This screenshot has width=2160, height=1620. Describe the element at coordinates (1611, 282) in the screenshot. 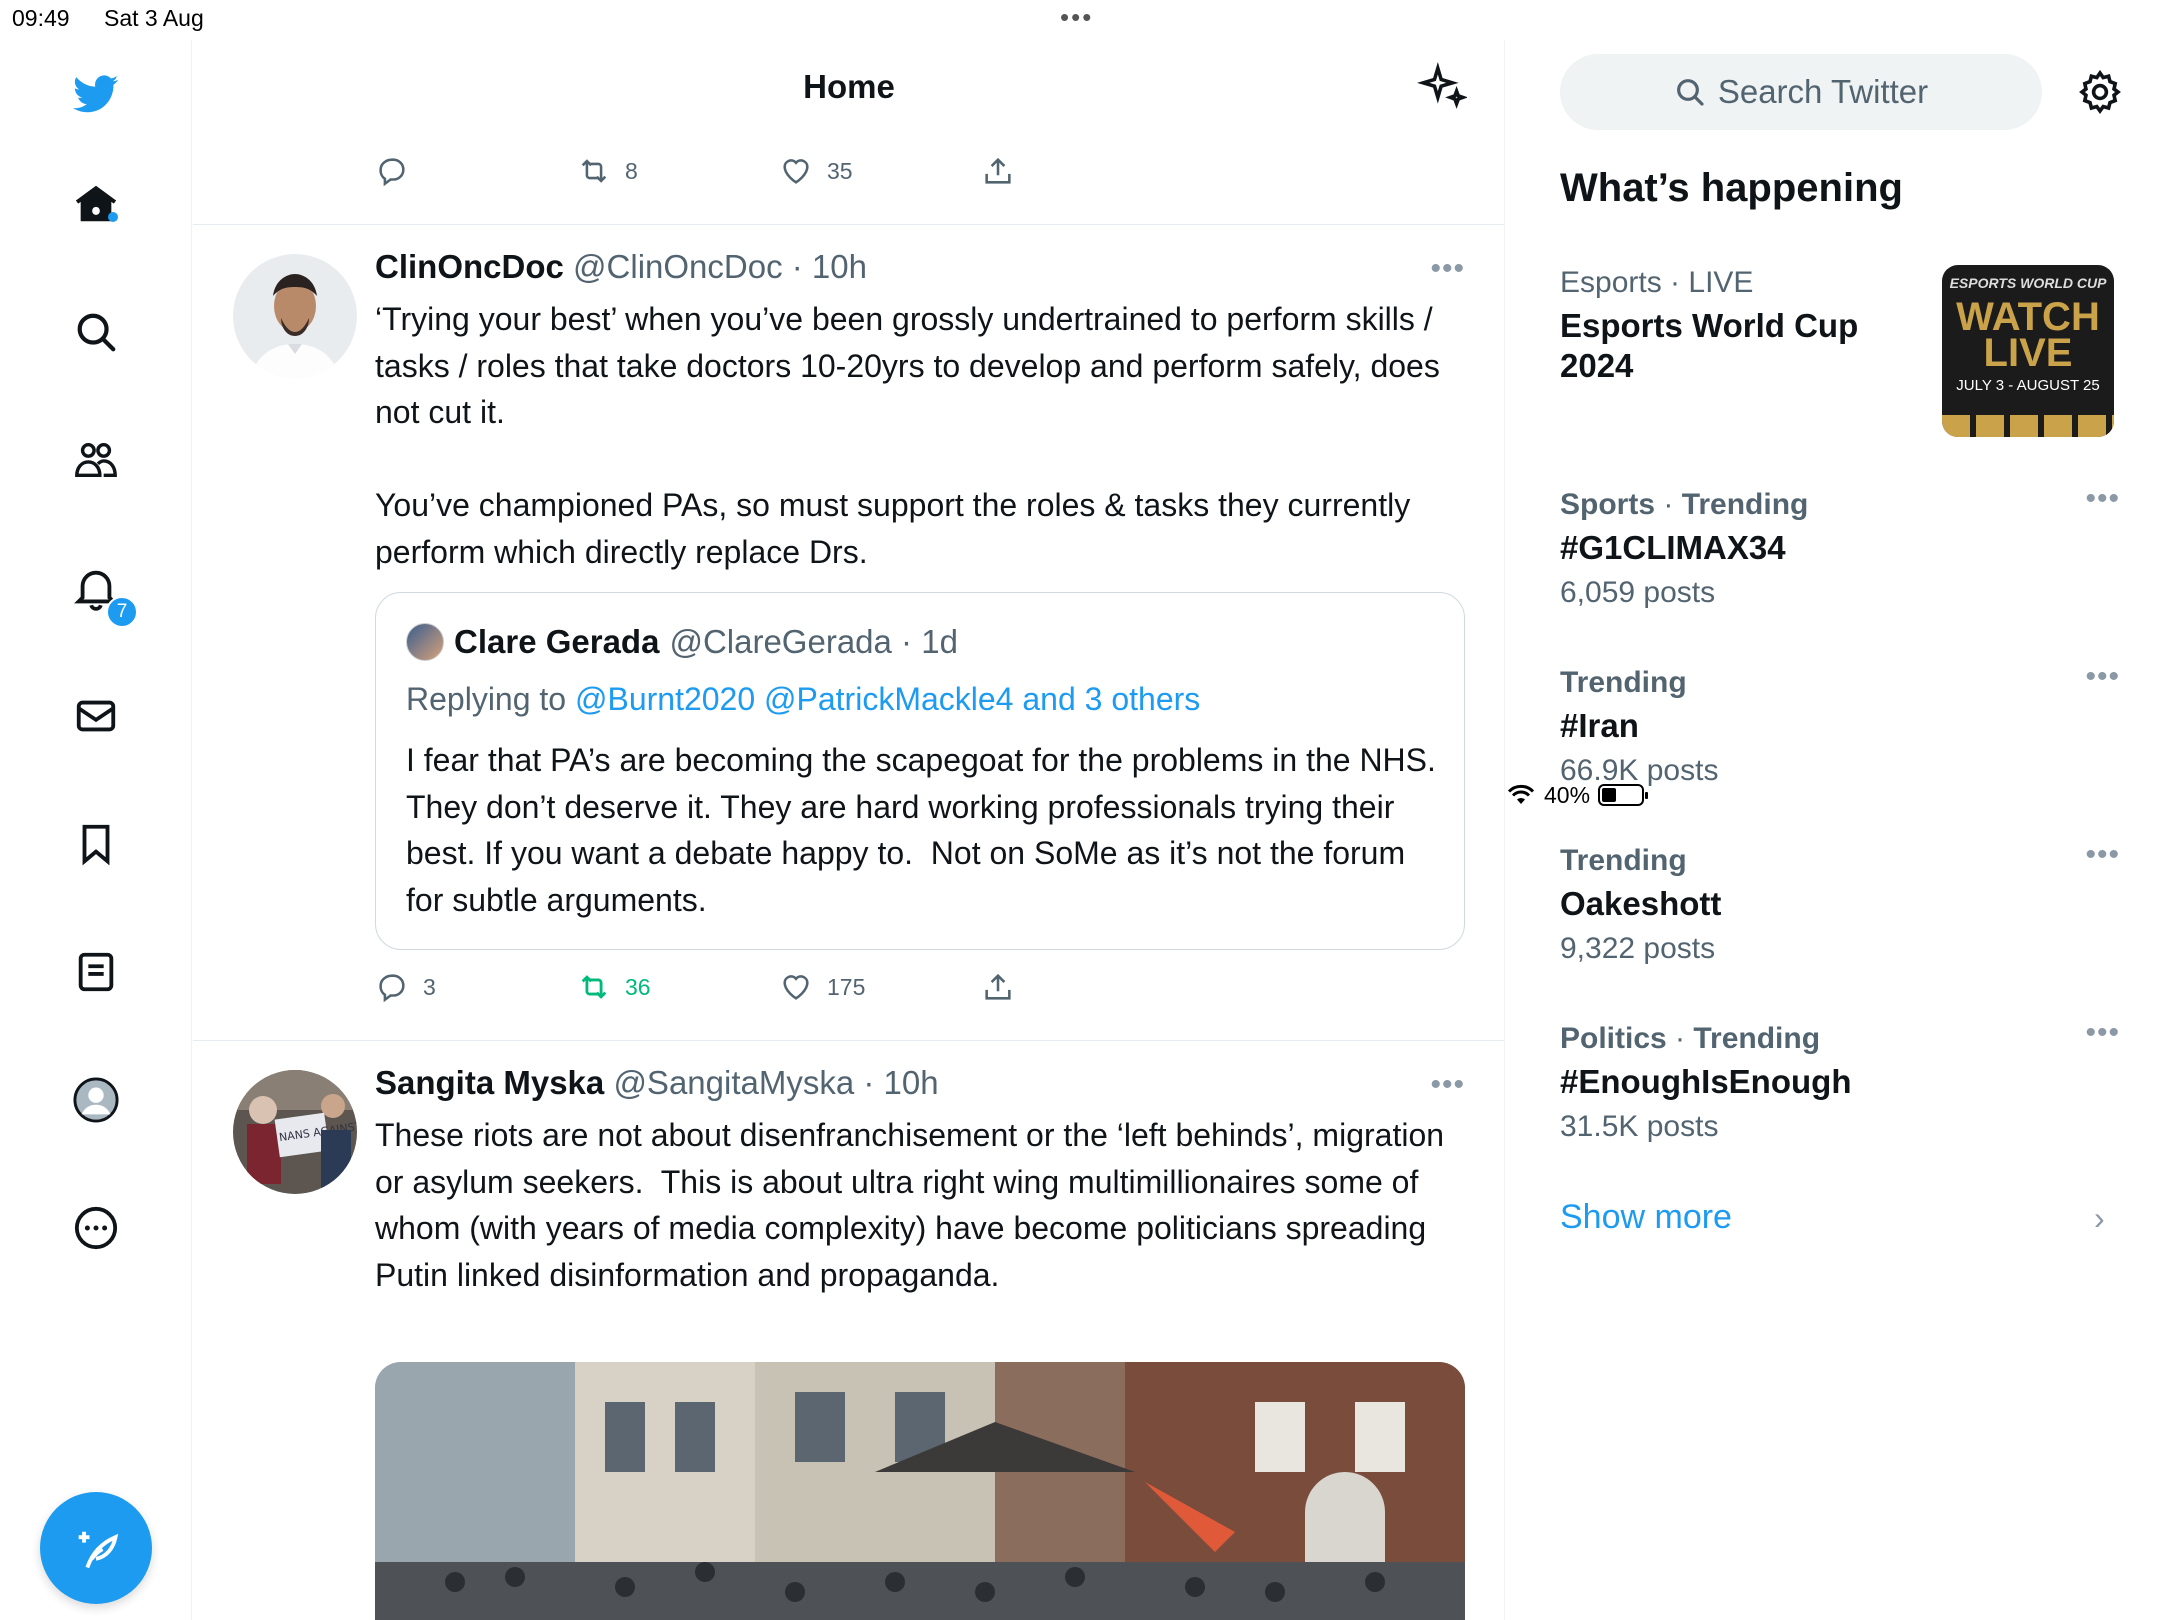

I see `trend-category: Esports` at that location.